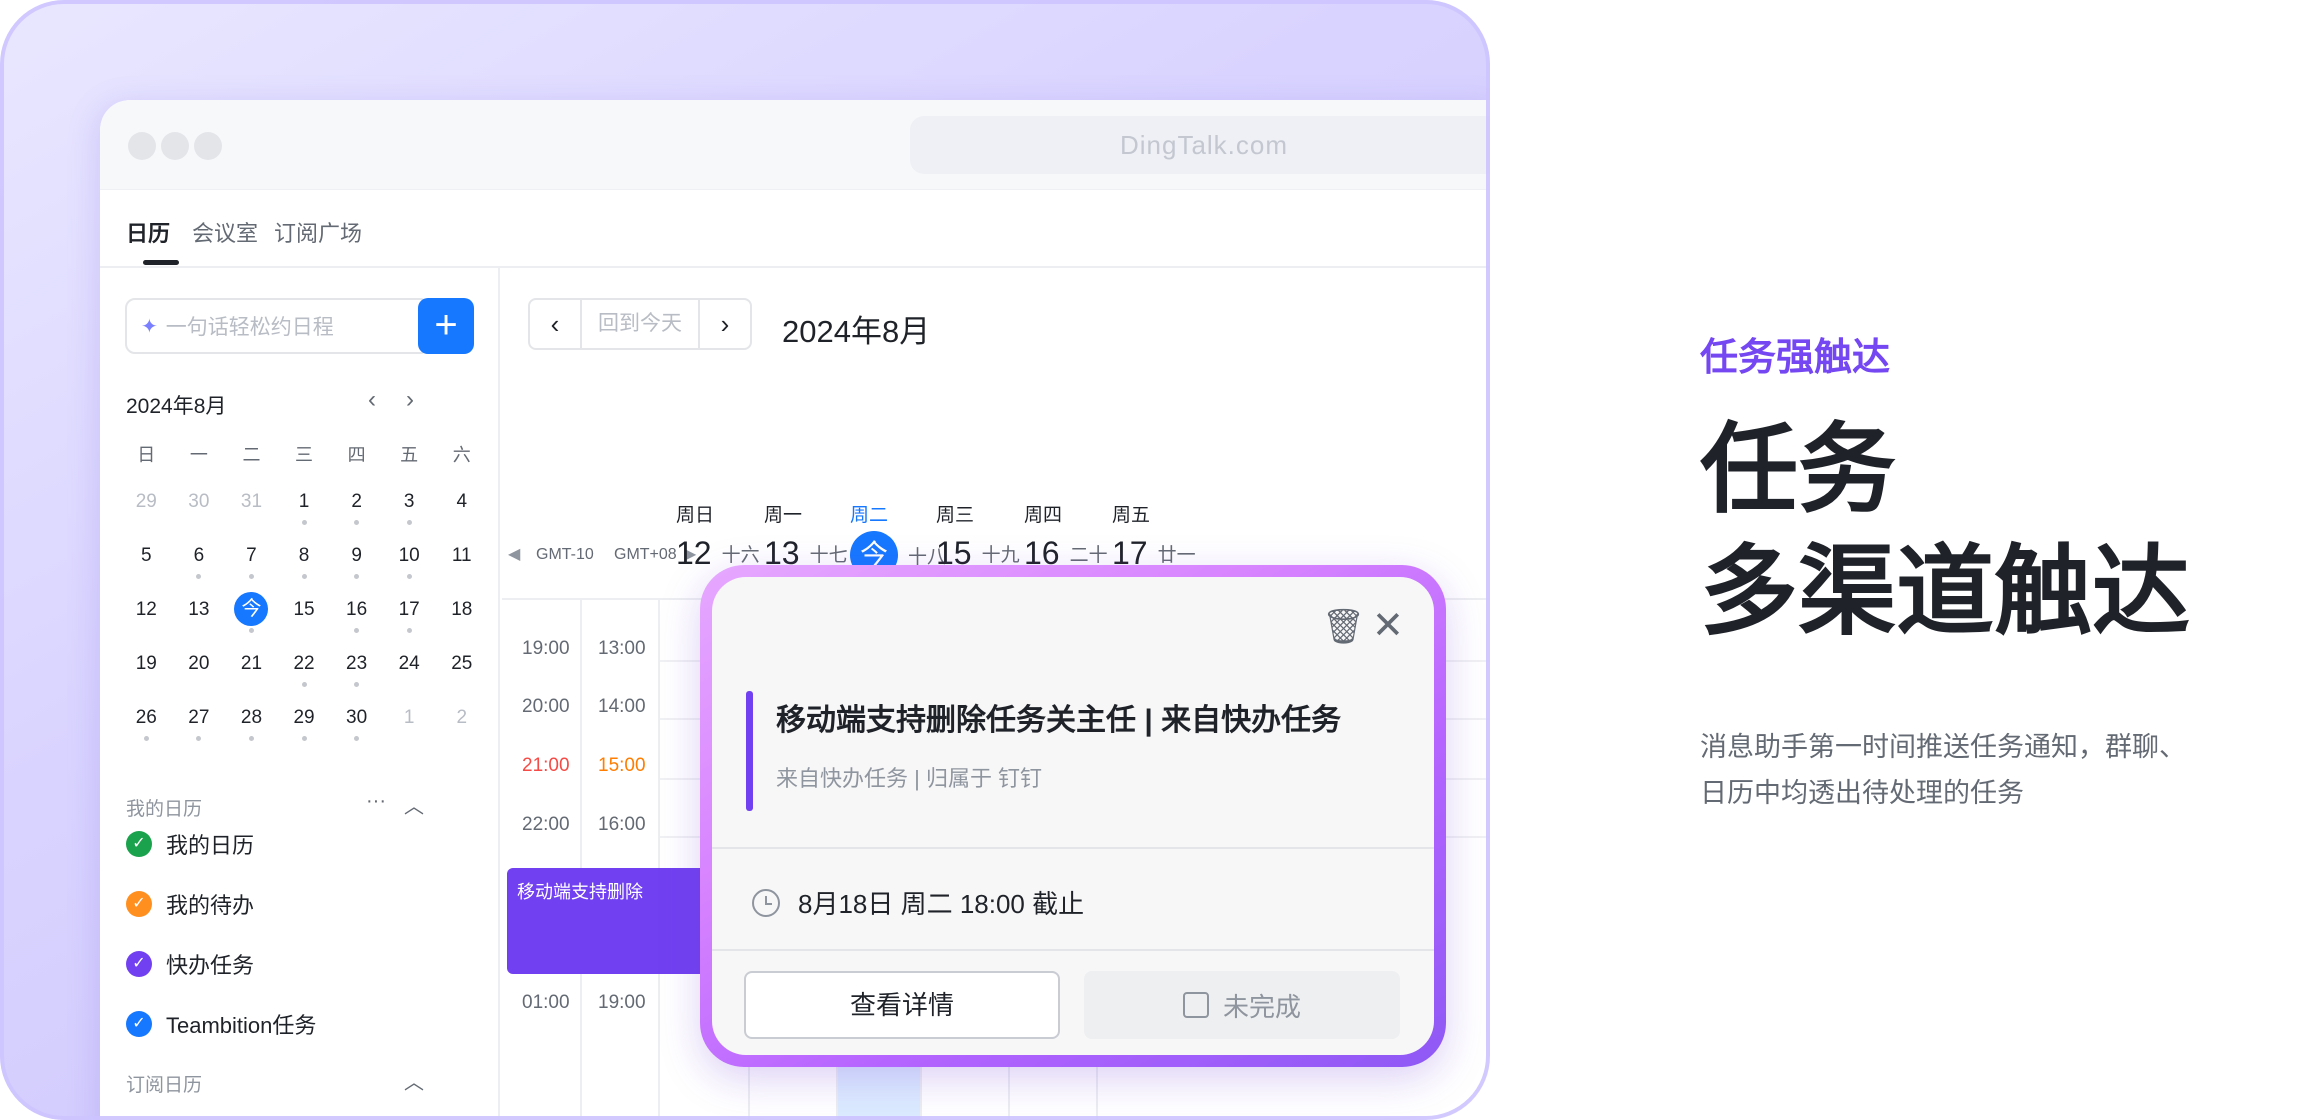  Describe the element at coordinates (249, 327) in the screenshot. I see `search-placeholder: 一句话轻松约日程` at that location.